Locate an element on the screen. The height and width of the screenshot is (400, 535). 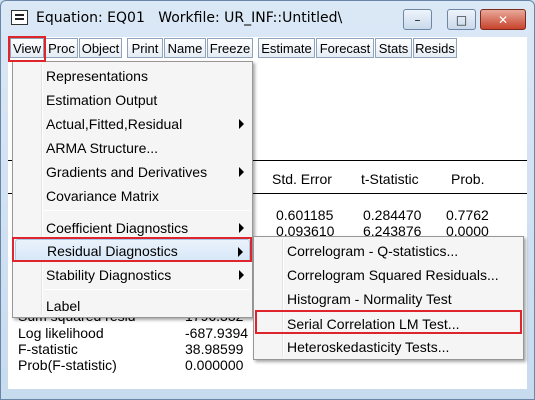
stat-value: 0.000000 is located at coordinates (214, 365).